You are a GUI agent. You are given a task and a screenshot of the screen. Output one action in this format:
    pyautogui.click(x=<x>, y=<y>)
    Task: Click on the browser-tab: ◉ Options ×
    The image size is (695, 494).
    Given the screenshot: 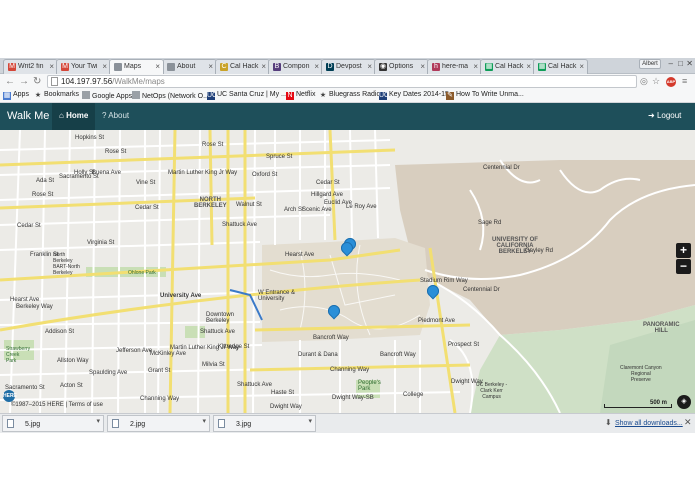 What is the action you would take?
    pyautogui.click(x=401, y=66)
    